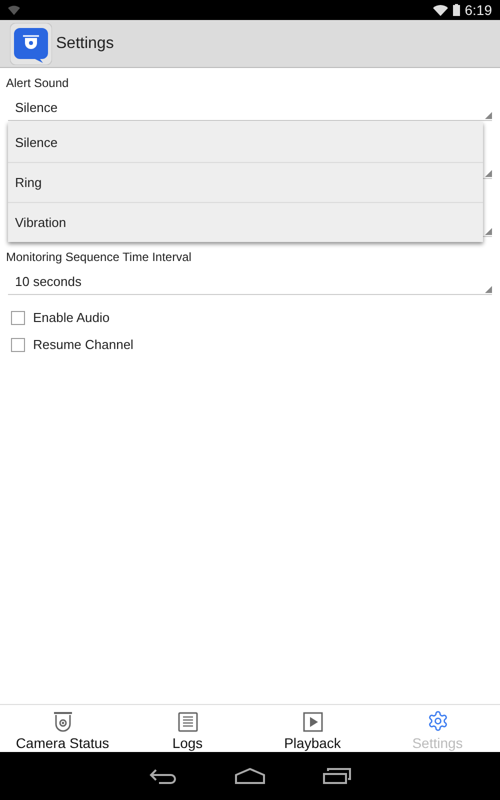 The image size is (500, 800). I want to click on battery-icon, so click(456, 10).